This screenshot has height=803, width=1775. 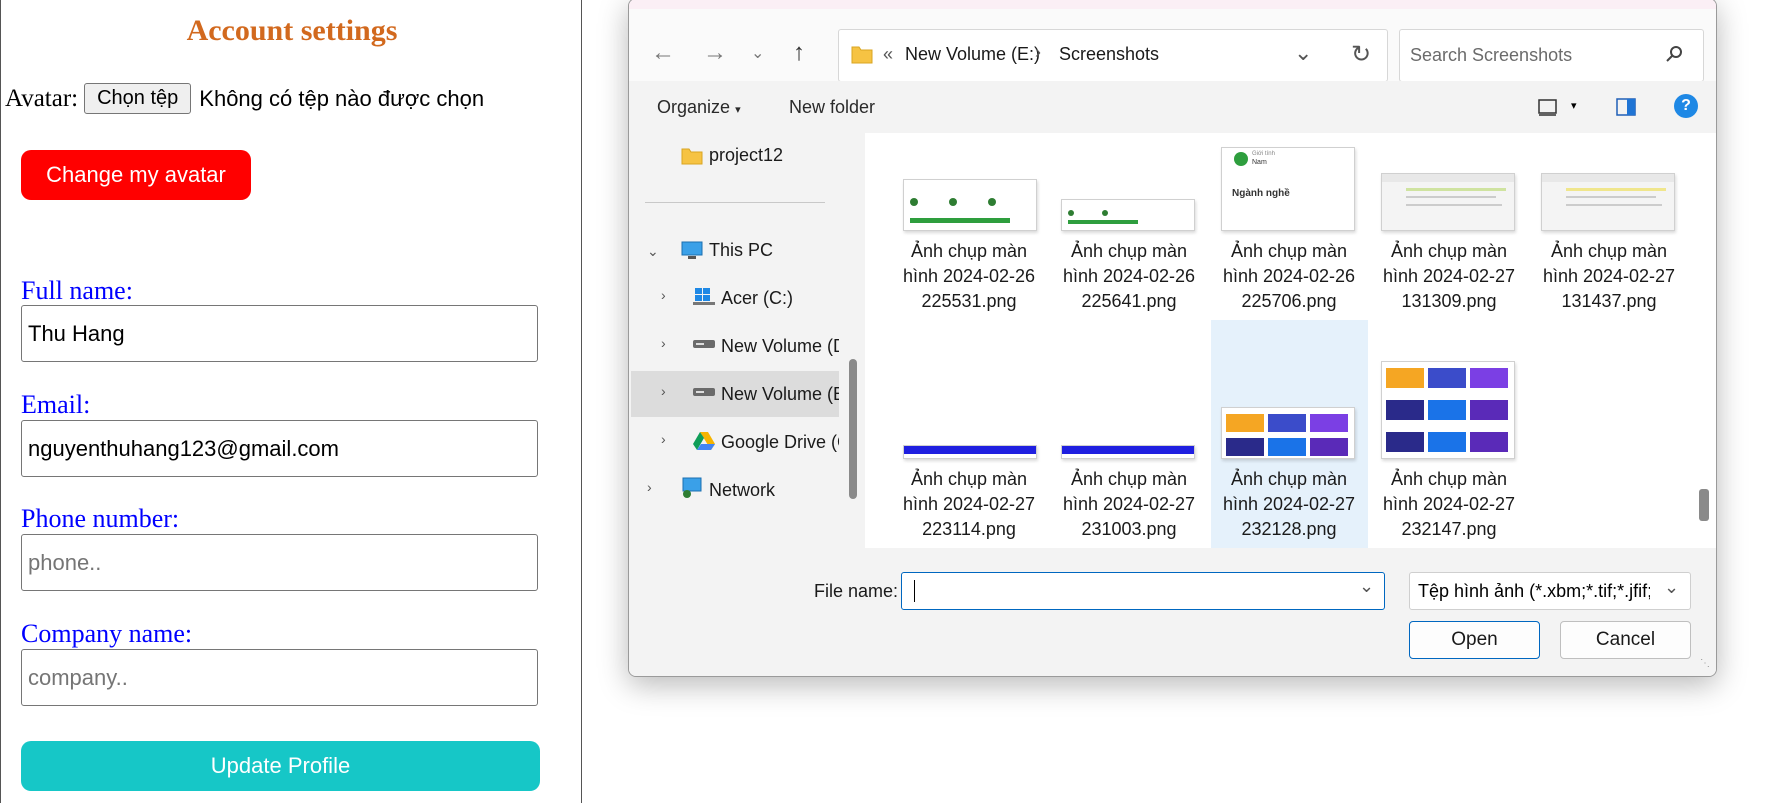 I want to click on nav-item-drive-e: New Volume (E:), so click(x=780, y=394).